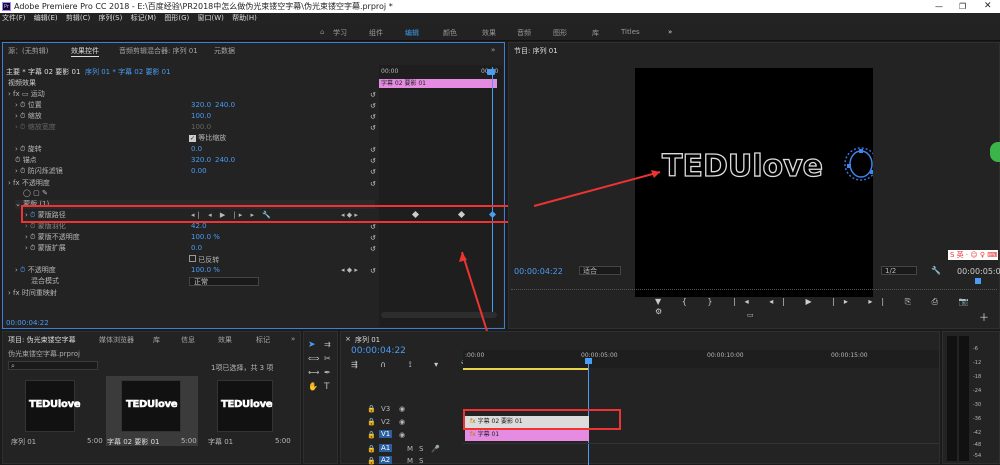  Describe the element at coordinates (313, 386) in the screenshot. I see `hand-tool-icon: ✋` at that location.